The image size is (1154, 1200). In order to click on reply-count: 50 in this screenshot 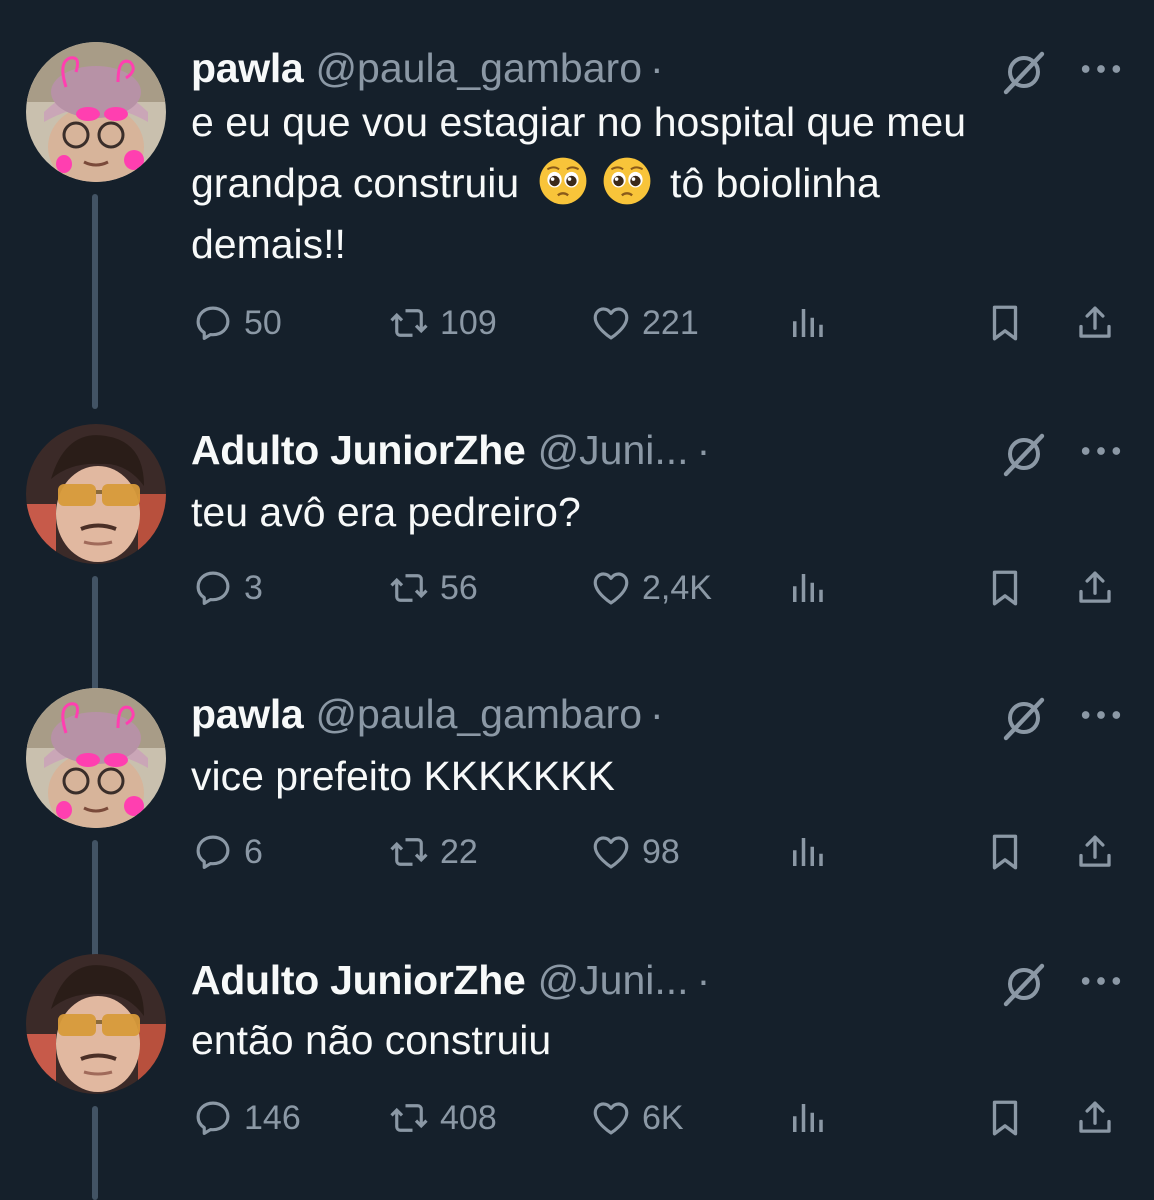, I will do `click(263, 322)`.